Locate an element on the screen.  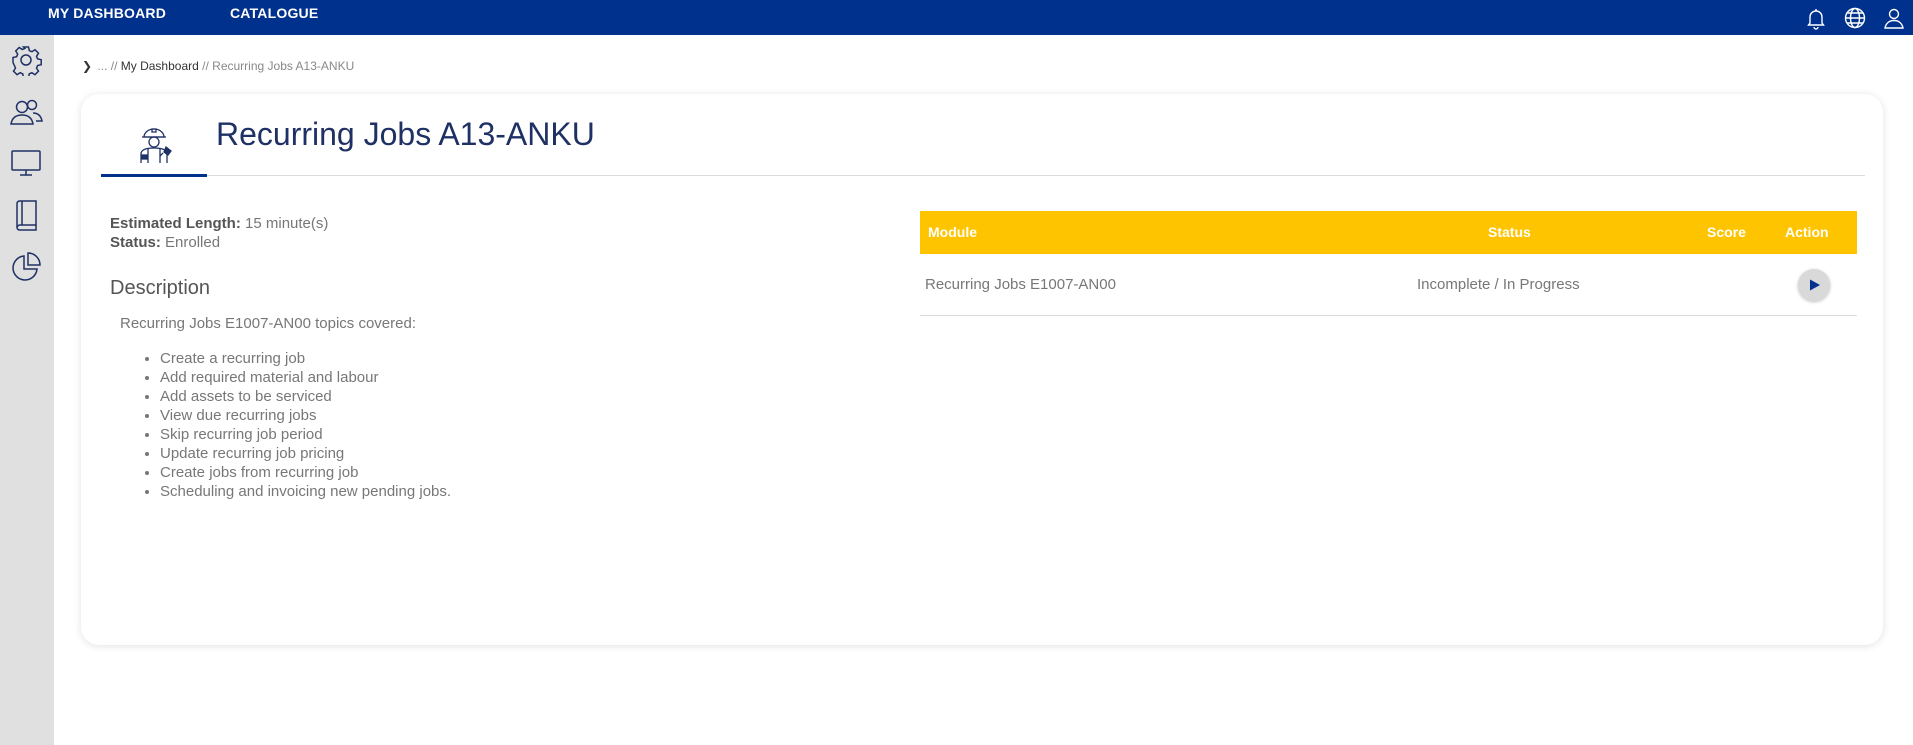
page-title: Recurring Jobs A13-ANKU is located at coordinates (405, 134).